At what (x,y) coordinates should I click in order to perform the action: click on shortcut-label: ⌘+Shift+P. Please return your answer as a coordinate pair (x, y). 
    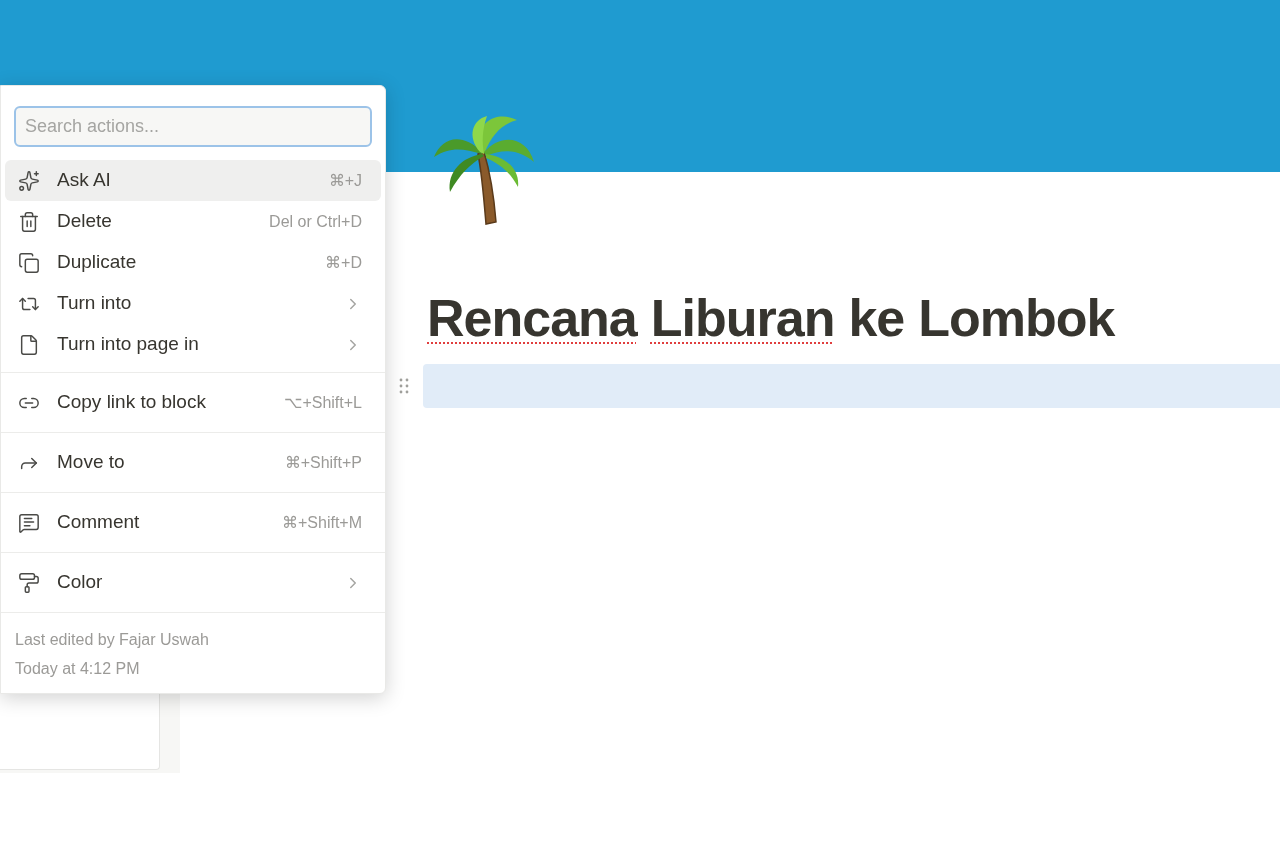
    Looking at the image, I should click on (323, 462).